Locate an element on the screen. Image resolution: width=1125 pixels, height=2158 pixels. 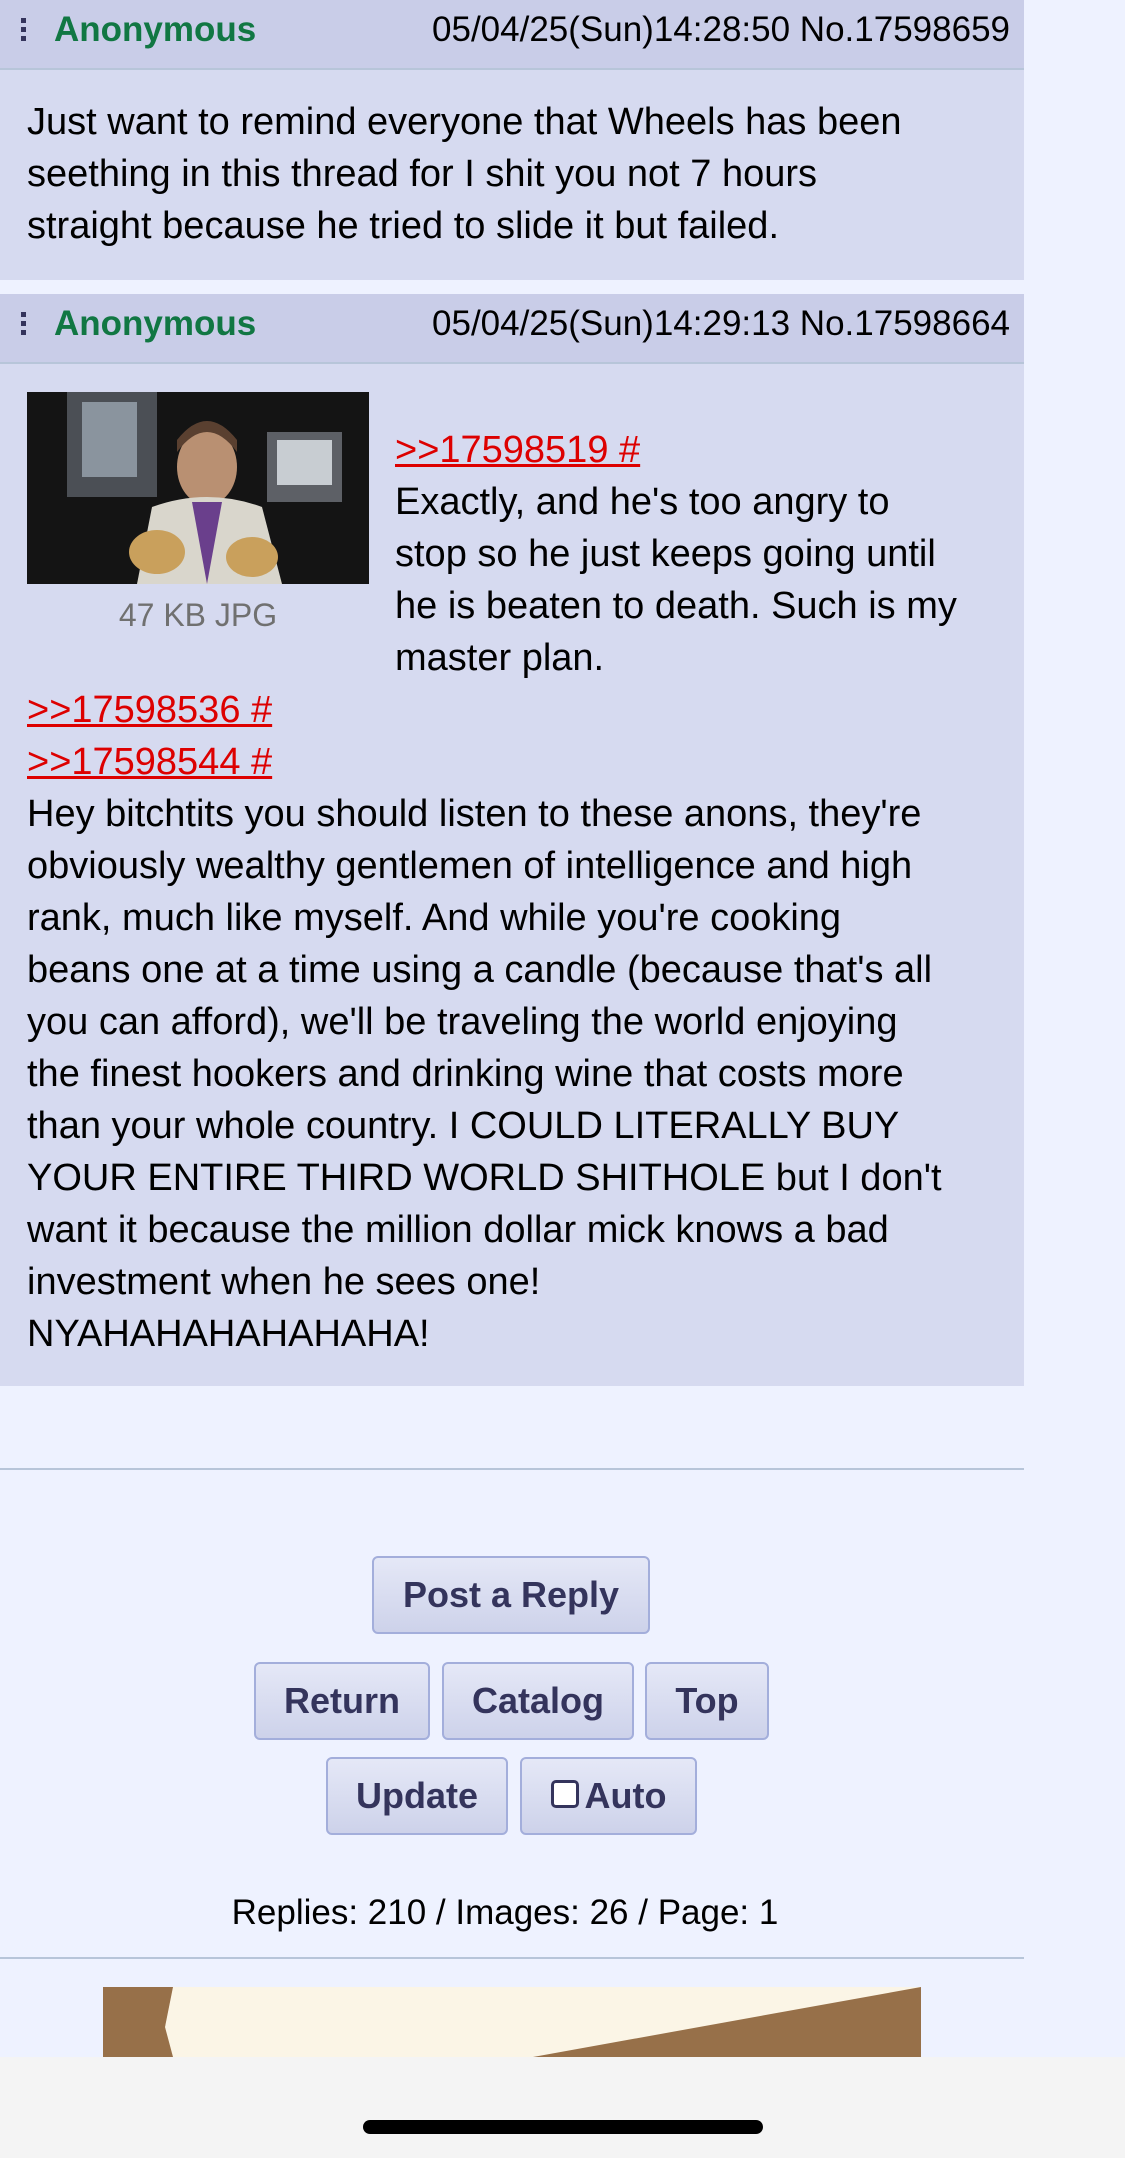
post-datetime-number: 05/04/25(Sun)14:29:13 No.17598664 is located at coordinates (721, 324).